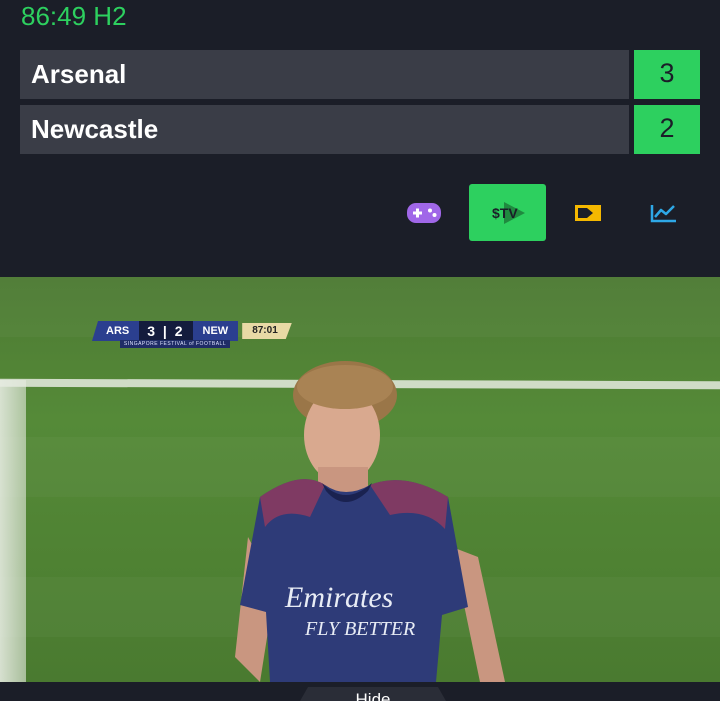 Image resolution: width=720 pixels, height=701 pixels. What do you see at coordinates (324, 74) in the screenshot?
I see `team-name-home: Arsenal` at bounding box center [324, 74].